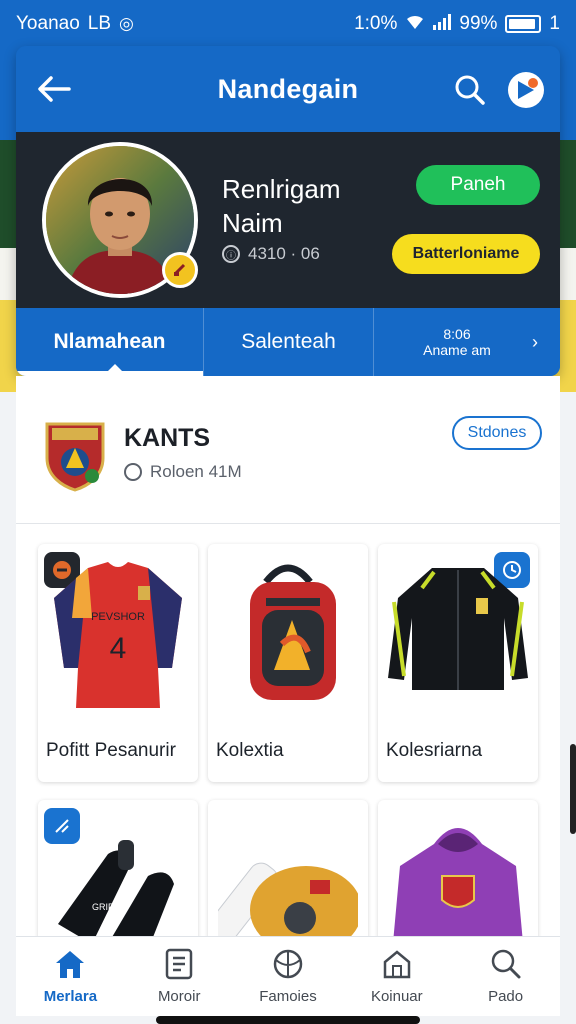 The width and height of the screenshot is (576, 1024). What do you see at coordinates (126, 23) in the screenshot?
I see `sync-icon: ◎` at bounding box center [126, 23].